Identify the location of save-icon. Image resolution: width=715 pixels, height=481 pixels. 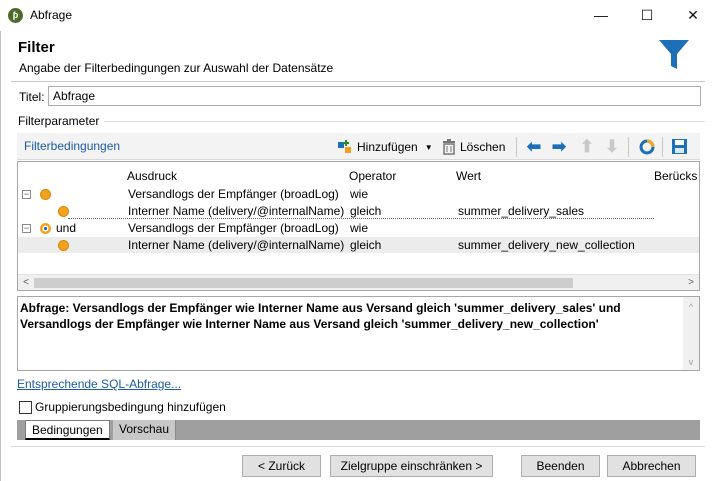
(679, 146).